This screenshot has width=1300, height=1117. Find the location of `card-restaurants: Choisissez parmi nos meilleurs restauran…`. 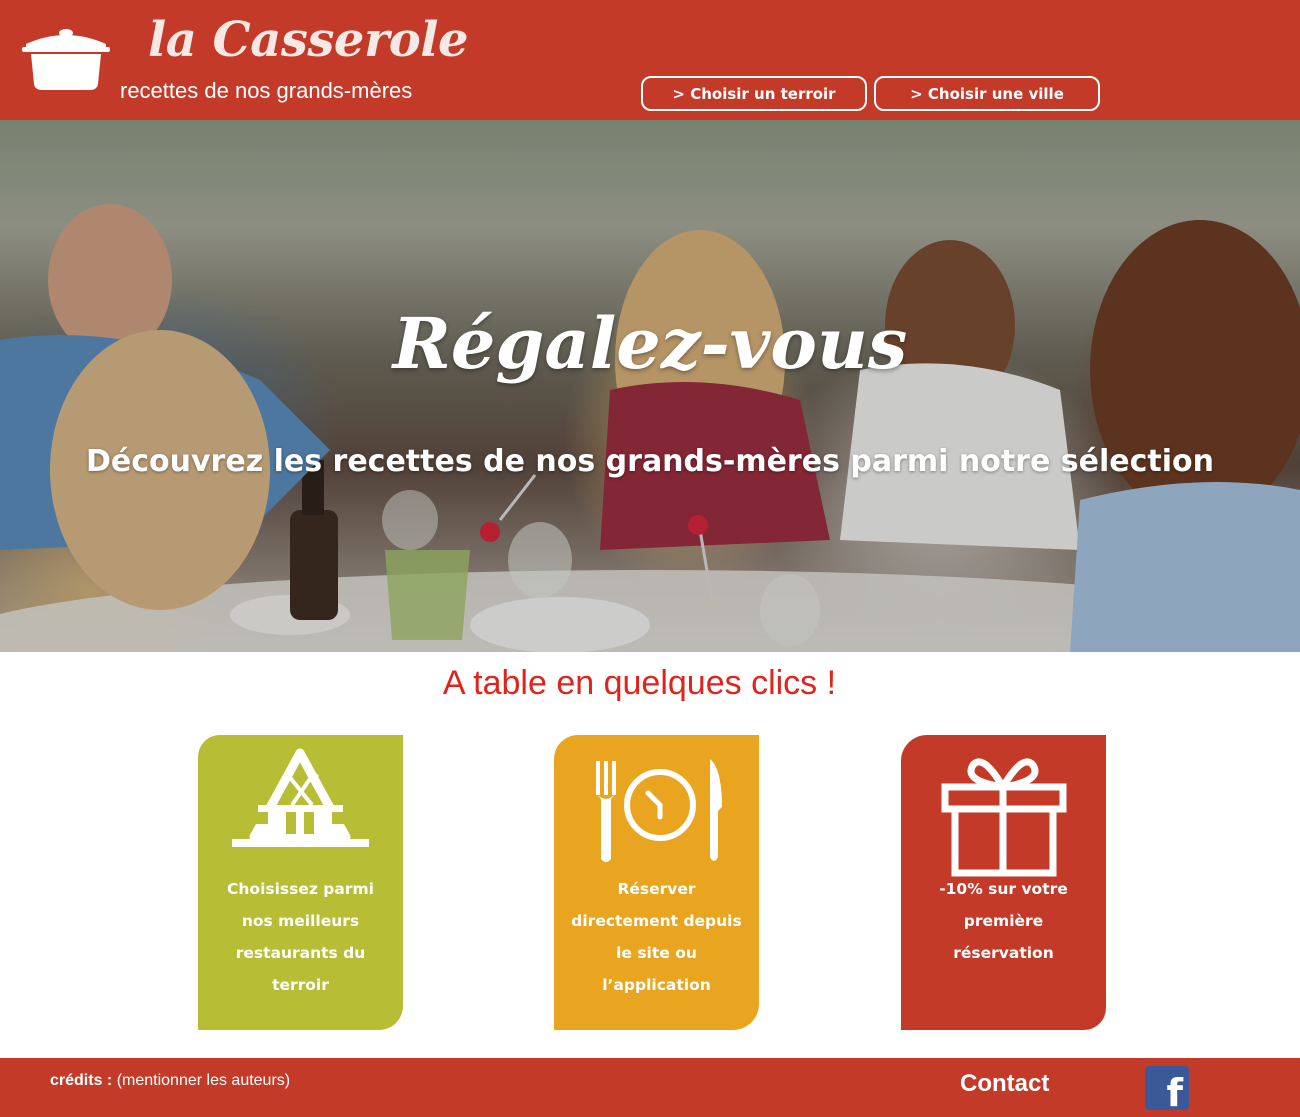

card-restaurants: Choisissez parmi nos meilleurs restauran… is located at coordinates (300, 882).